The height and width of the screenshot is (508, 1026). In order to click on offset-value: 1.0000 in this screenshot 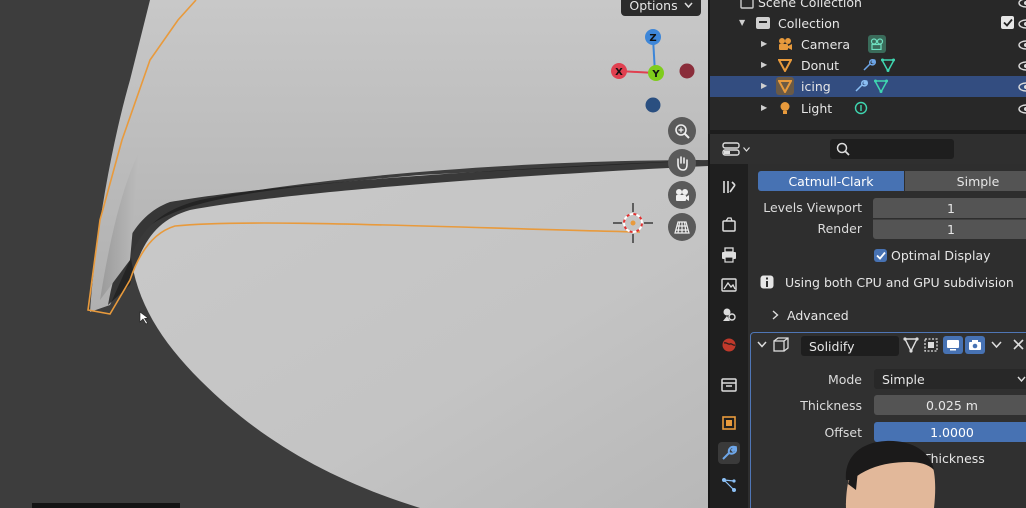, I will do `click(952, 432)`.